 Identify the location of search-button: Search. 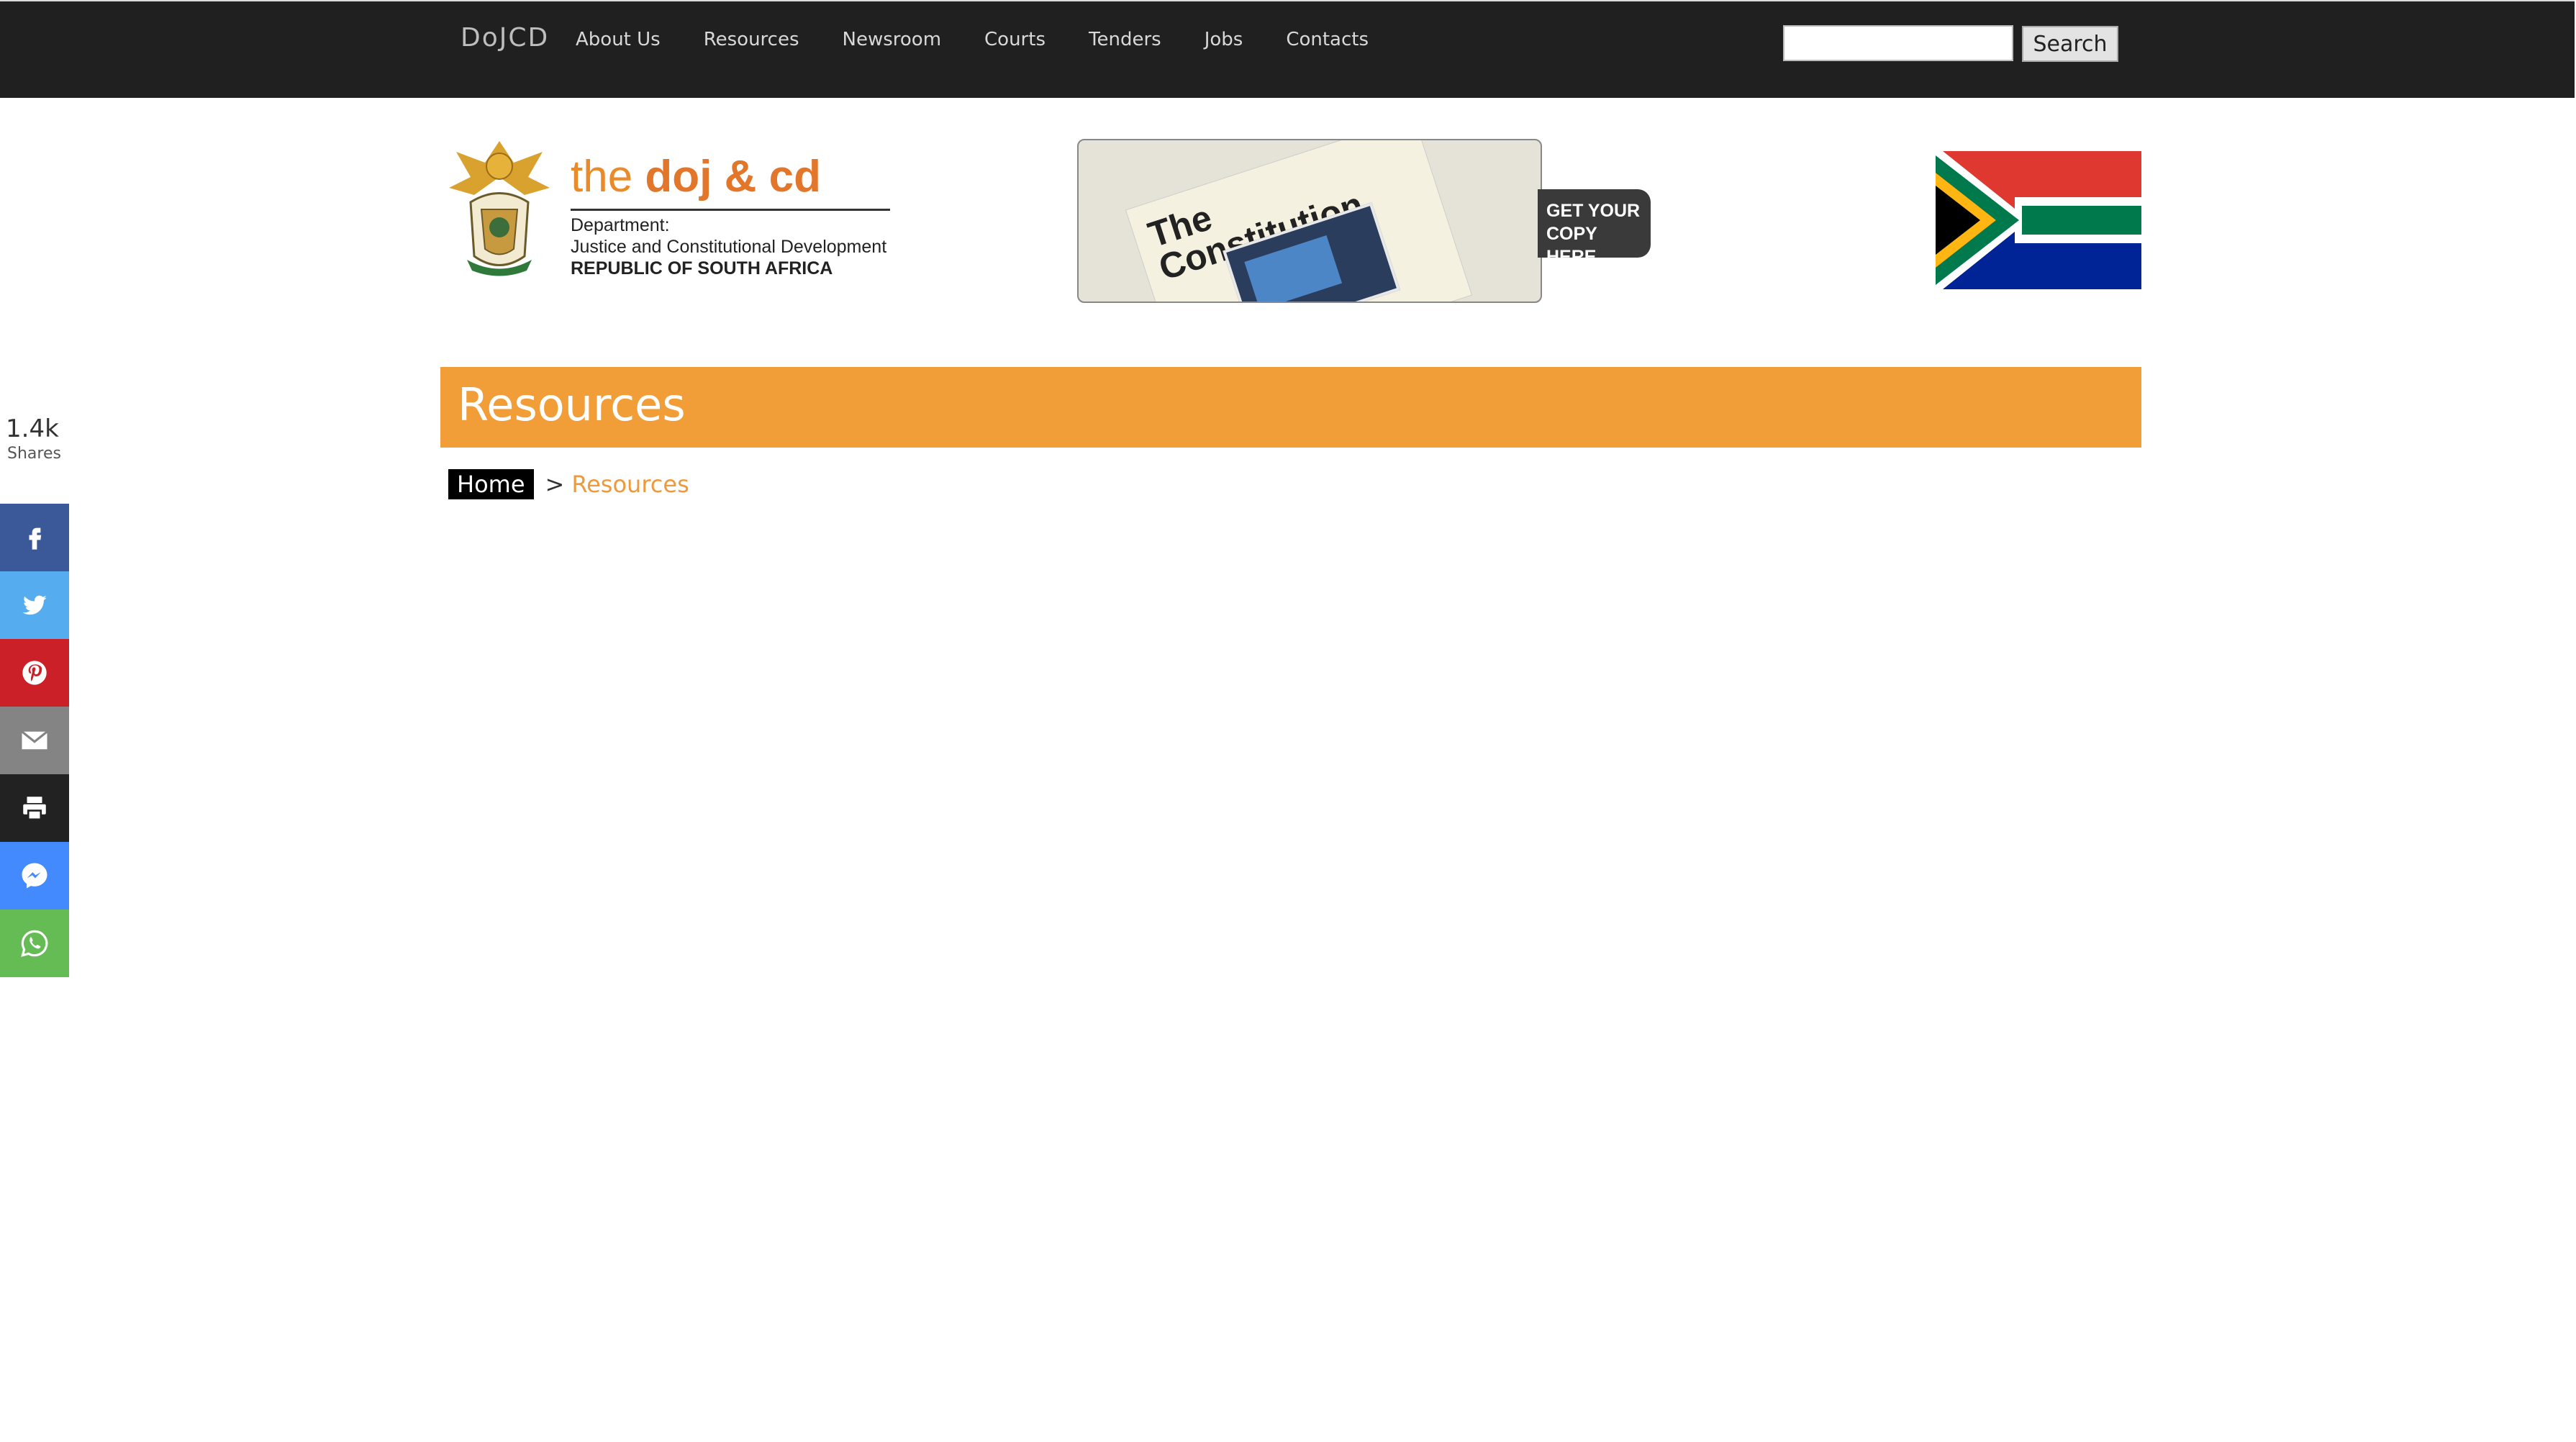
(2070, 44).